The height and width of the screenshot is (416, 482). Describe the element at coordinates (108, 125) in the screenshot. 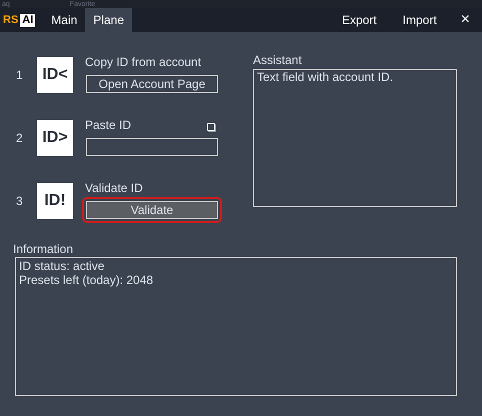

I see `step-label: Paste ID` at that location.